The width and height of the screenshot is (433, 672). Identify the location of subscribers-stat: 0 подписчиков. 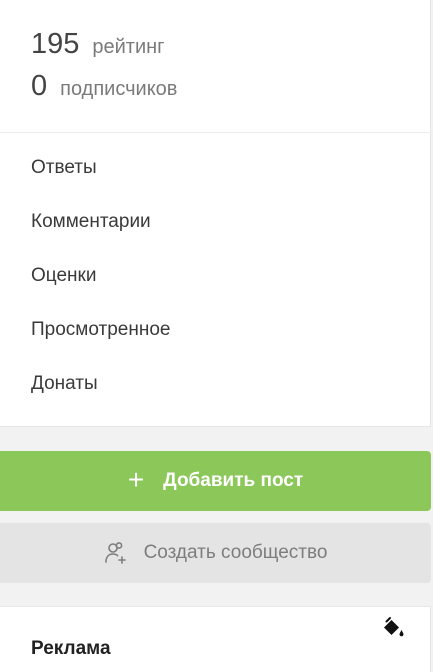
(104, 86).